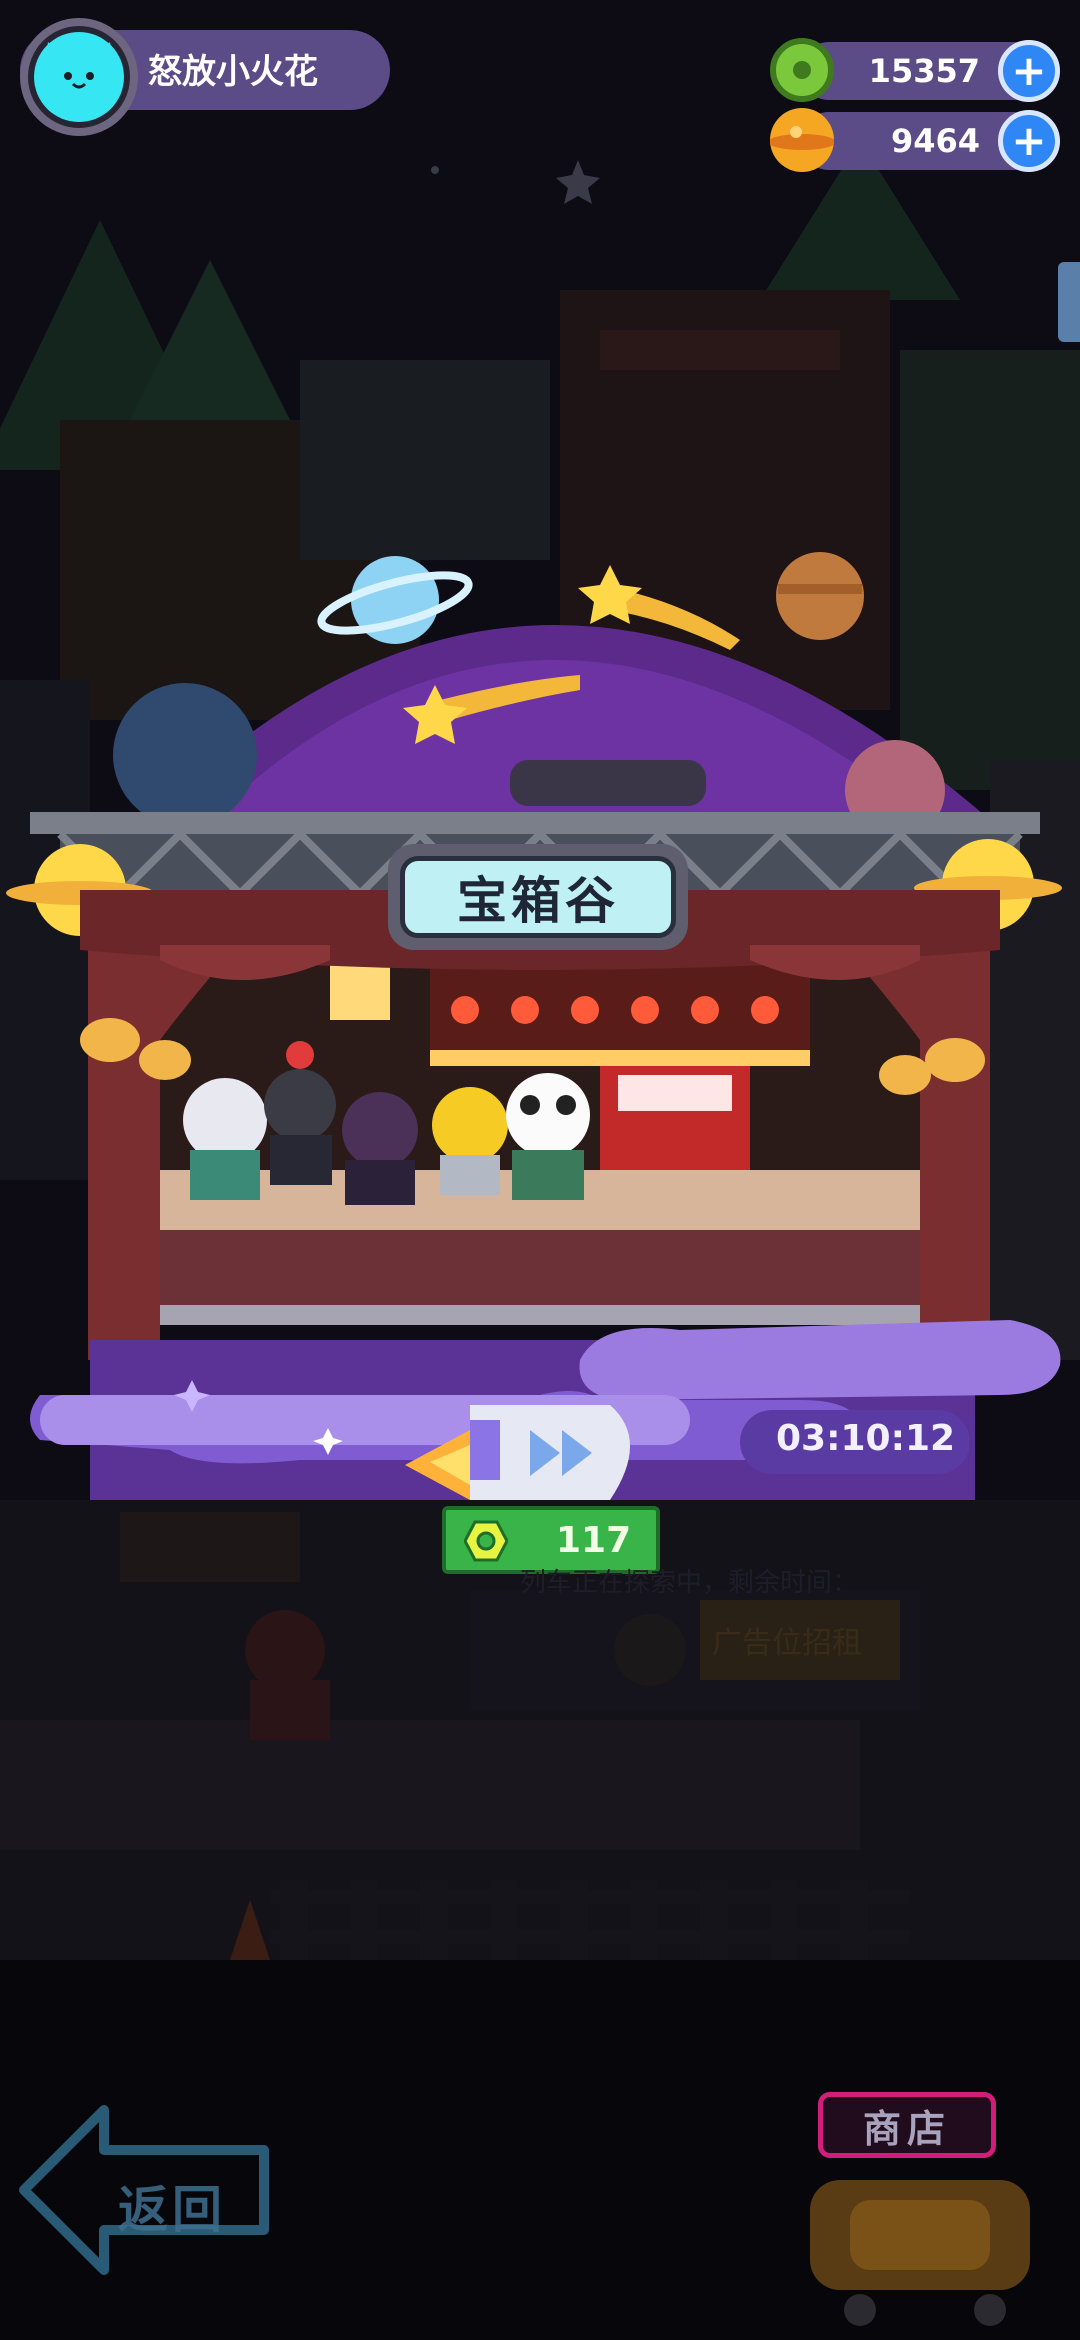 Image resolution: width=1080 pixels, height=2340 pixels. I want to click on shop-button-label: 商店, so click(906, 2128).